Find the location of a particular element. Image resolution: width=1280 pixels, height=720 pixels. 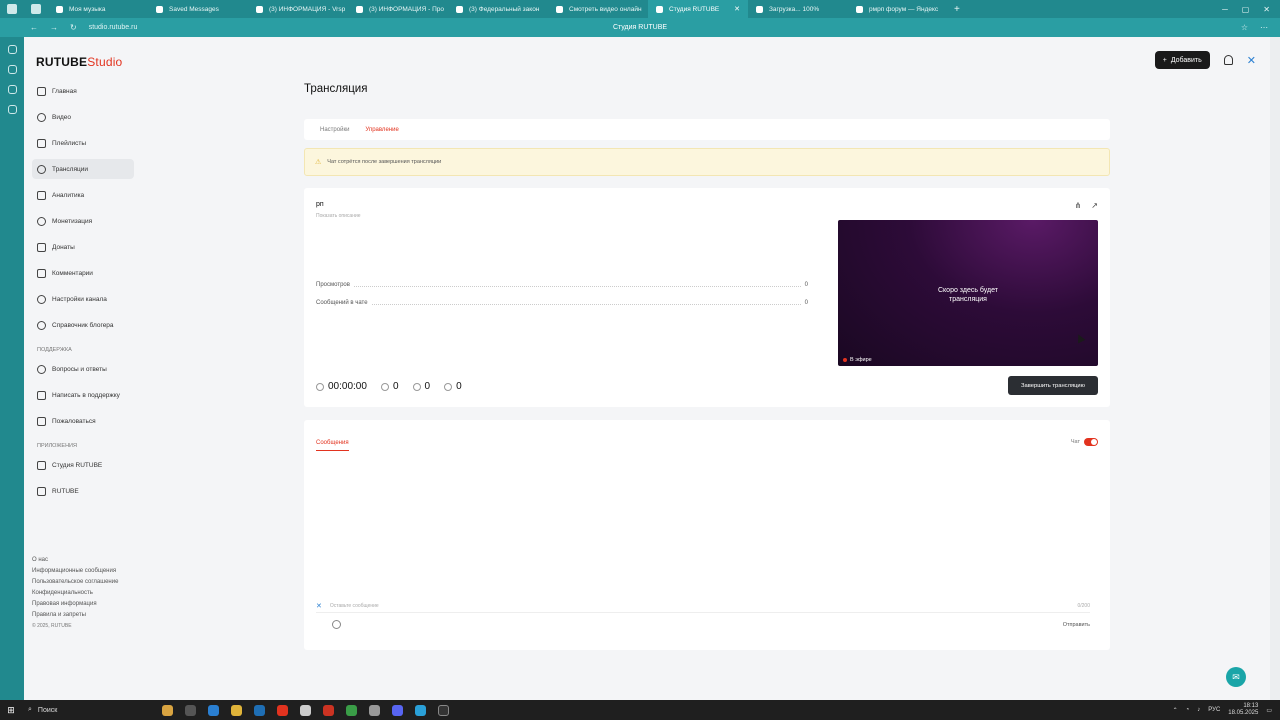

stat-views: Просмотров 0 is located at coordinates (562, 285).